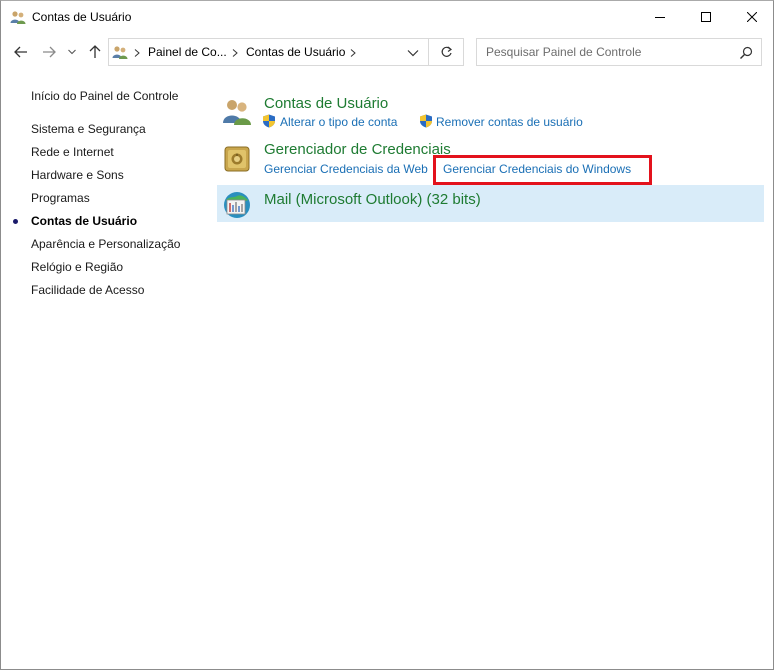  What do you see at coordinates (84, 221) in the screenshot?
I see `sidebar-item-user-accounts: Contas de Usuário` at bounding box center [84, 221].